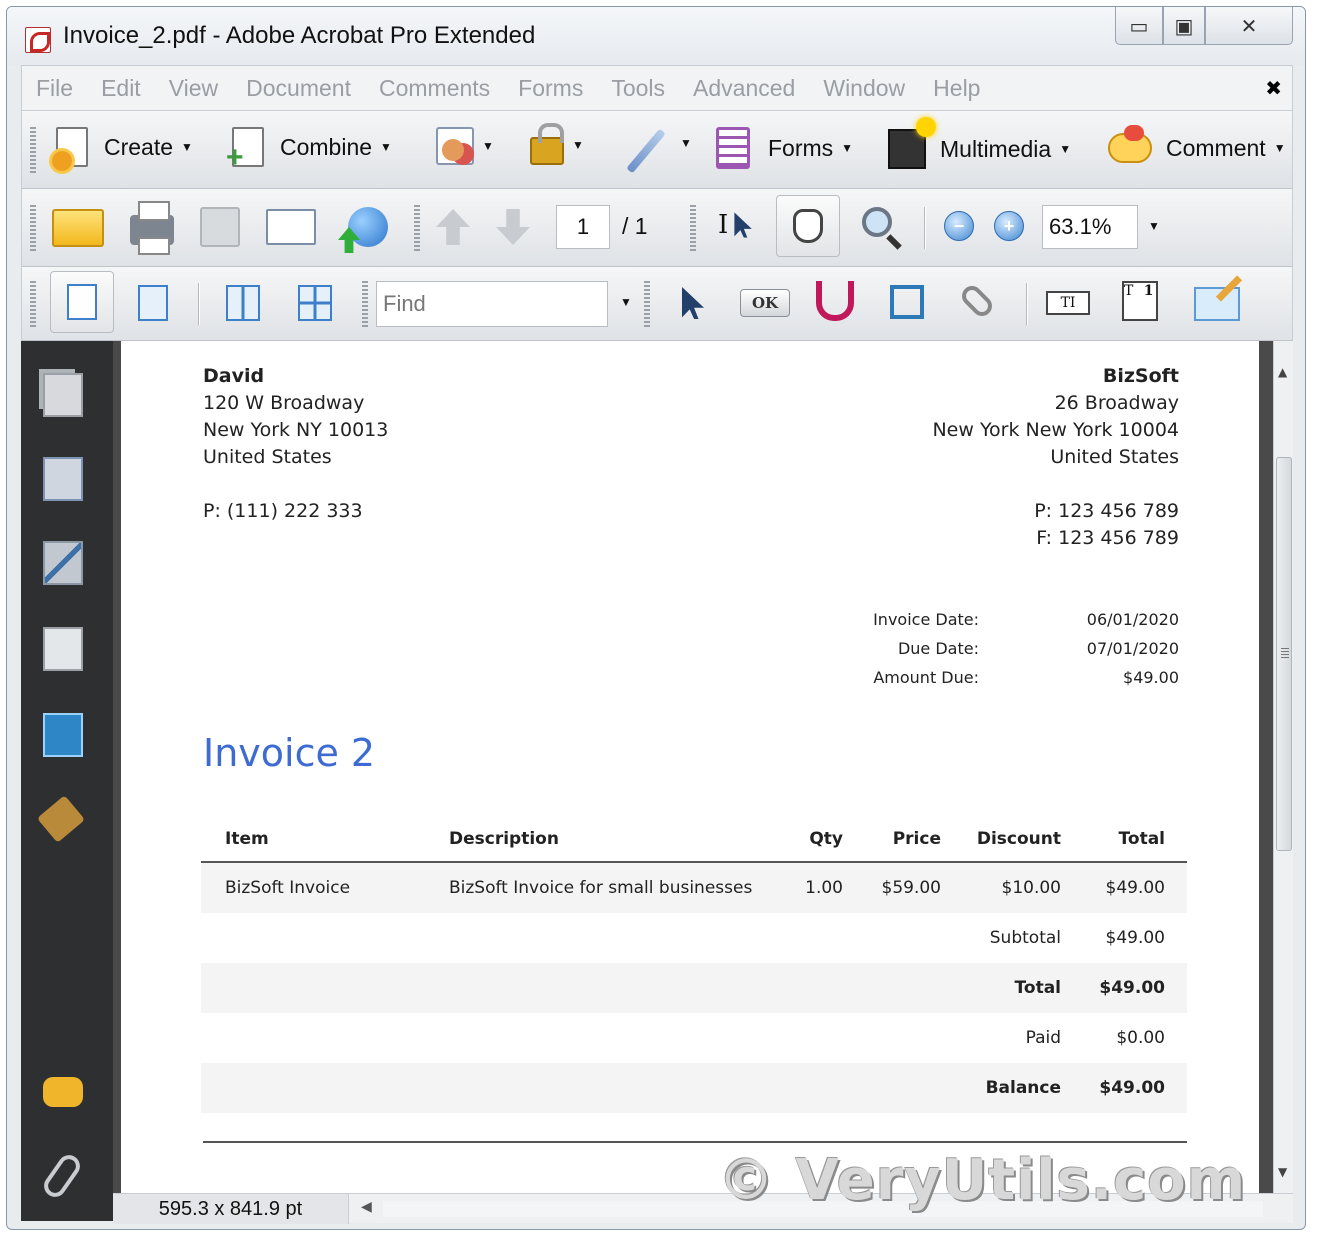 The image size is (1325, 1235). I want to click on edit-document-button, so click(1217, 304).